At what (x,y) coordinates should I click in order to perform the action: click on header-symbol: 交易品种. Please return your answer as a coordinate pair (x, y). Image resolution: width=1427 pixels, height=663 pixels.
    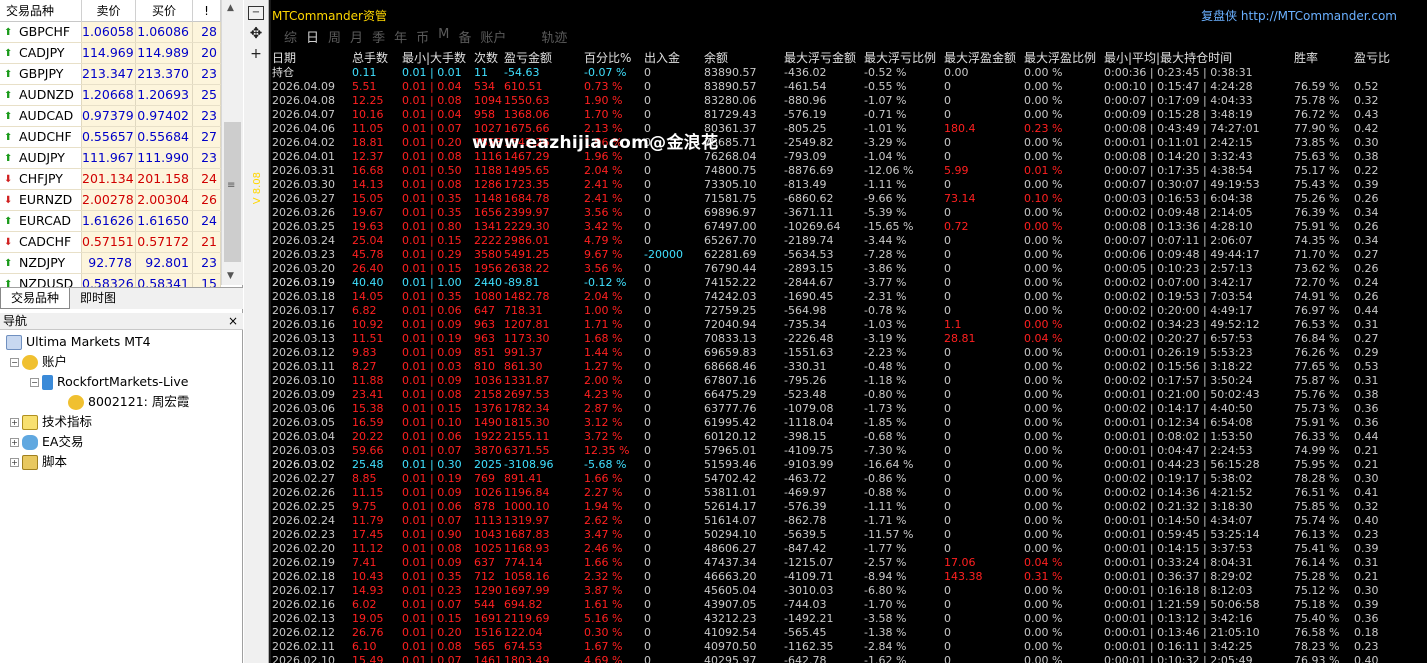
    Looking at the image, I should click on (41, 11).